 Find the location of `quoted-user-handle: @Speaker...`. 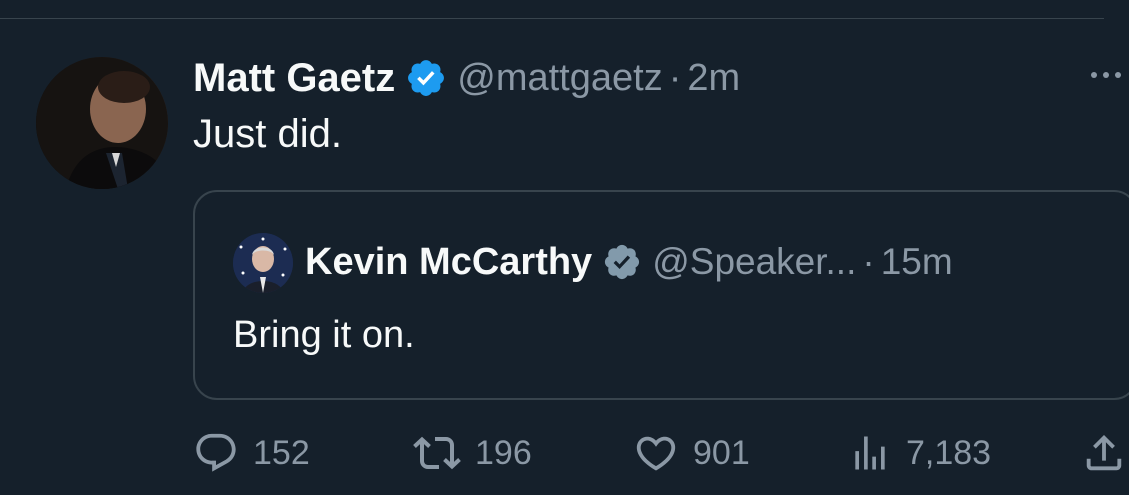

quoted-user-handle: @Speaker... is located at coordinates (754, 262).